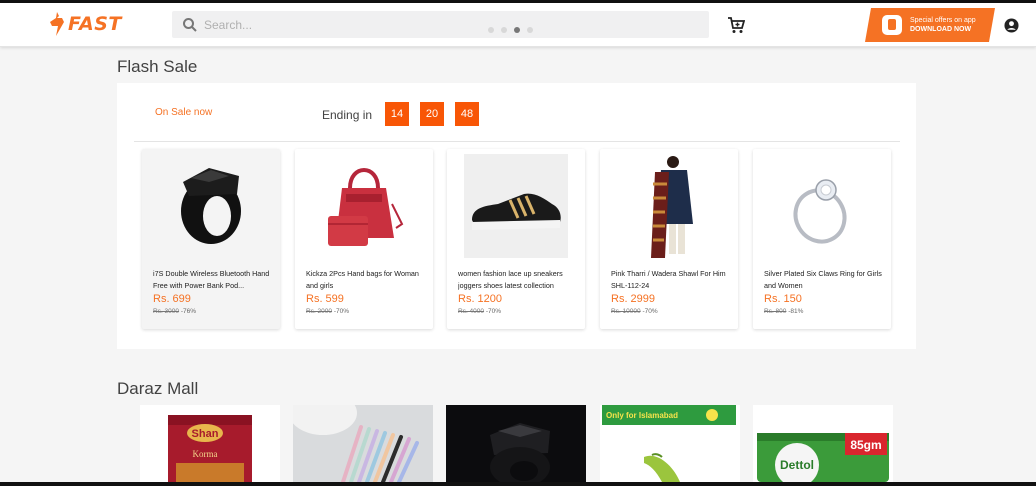 This screenshot has width=1036, height=486. Describe the element at coordinates (480, 299) in the screenshot. I see `product-price: Rs. 1200` at that location.